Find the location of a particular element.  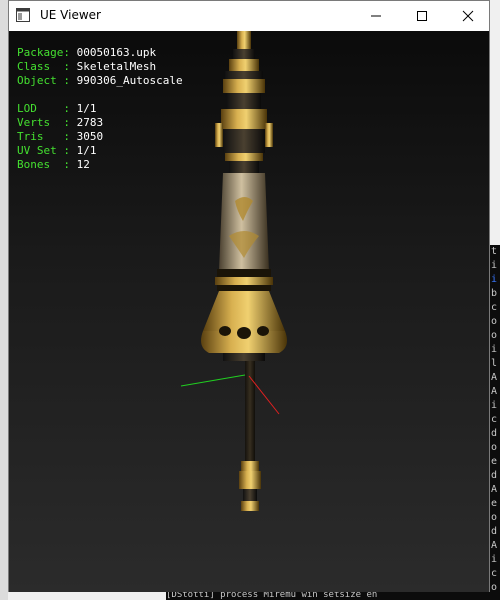

info-value: 990306_Autoscale is located at coordinates (129, 80).